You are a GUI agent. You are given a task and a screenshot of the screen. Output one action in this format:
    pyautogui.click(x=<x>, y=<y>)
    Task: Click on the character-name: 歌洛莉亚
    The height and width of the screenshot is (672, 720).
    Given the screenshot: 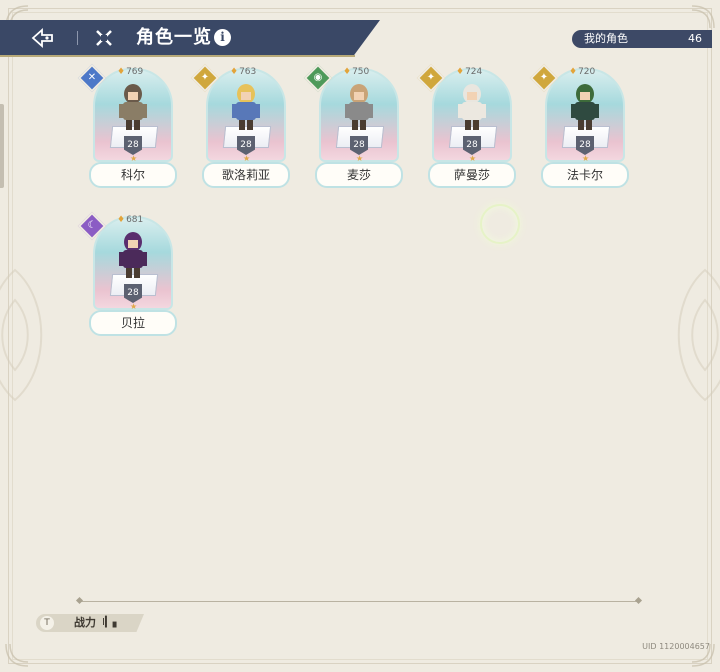 What is the action you would take?
    pyautogui.click(x=246, y=175)
    